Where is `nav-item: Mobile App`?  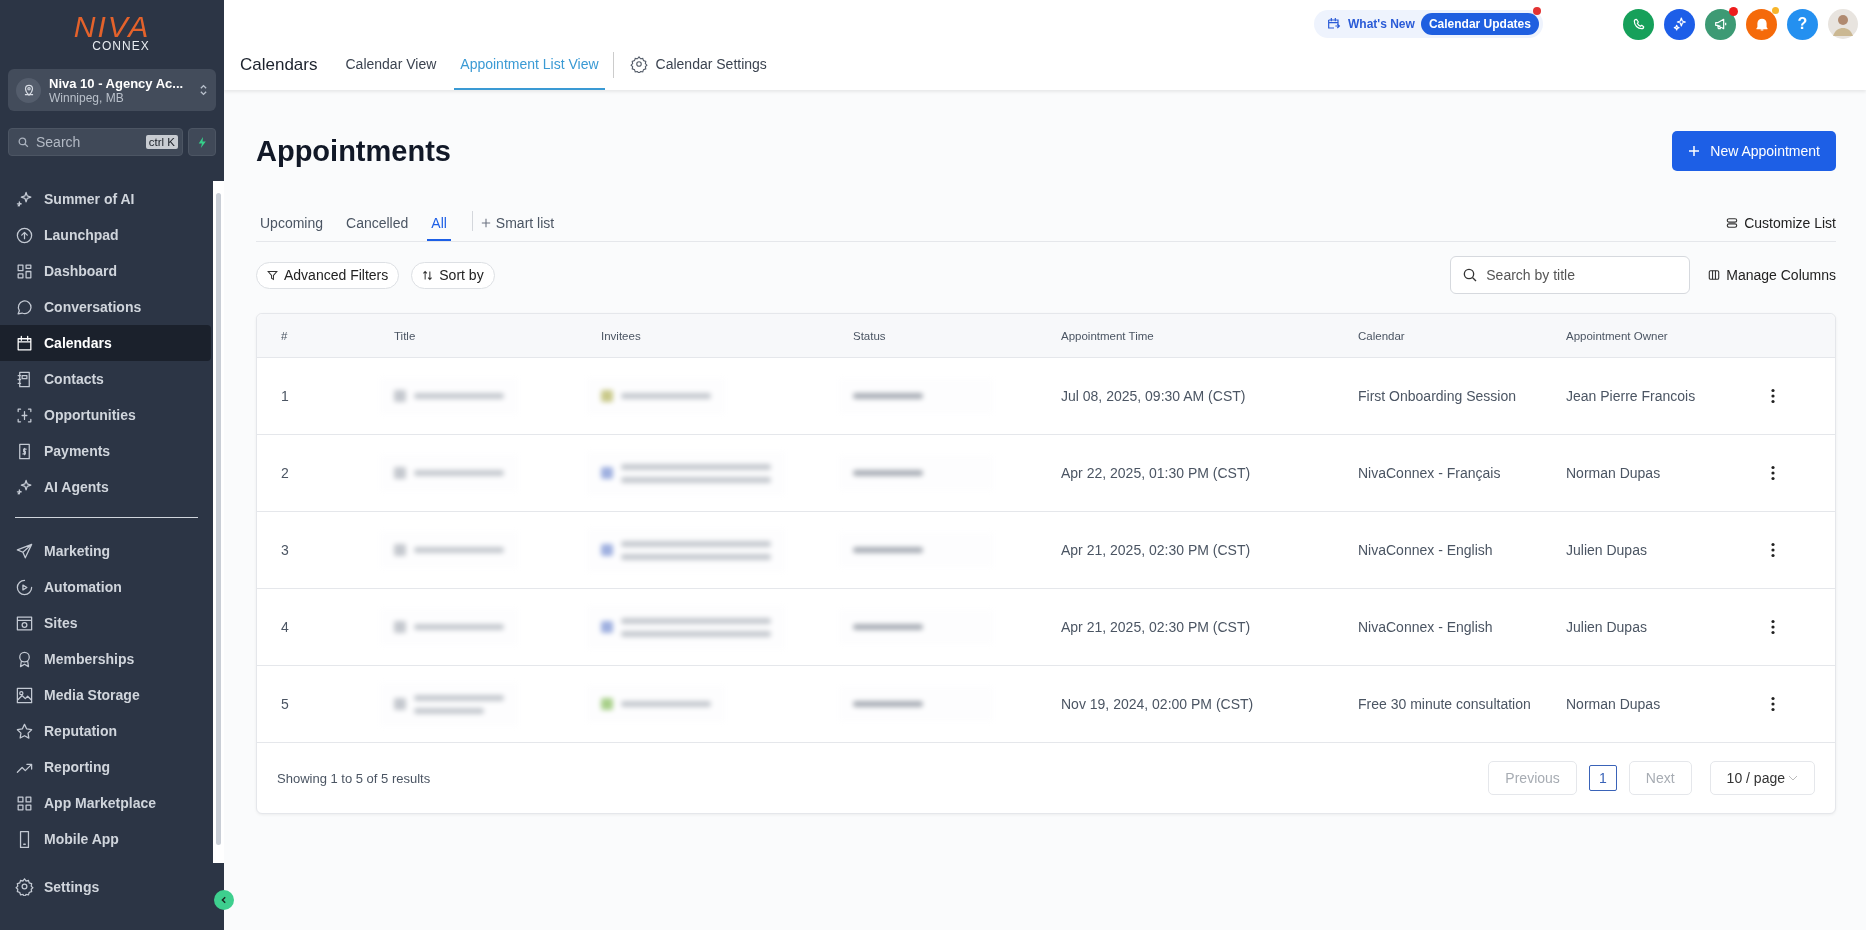
nav-item: Mobile App is located at coordinates (105, 839).